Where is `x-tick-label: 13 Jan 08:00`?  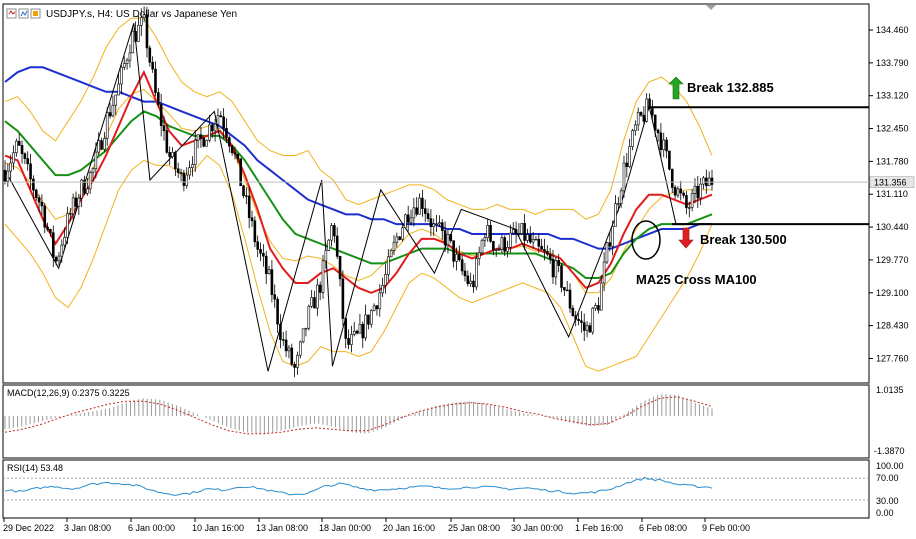 x-tick-label: 13 Jan 08:00 is located at coordinates (282, 528).